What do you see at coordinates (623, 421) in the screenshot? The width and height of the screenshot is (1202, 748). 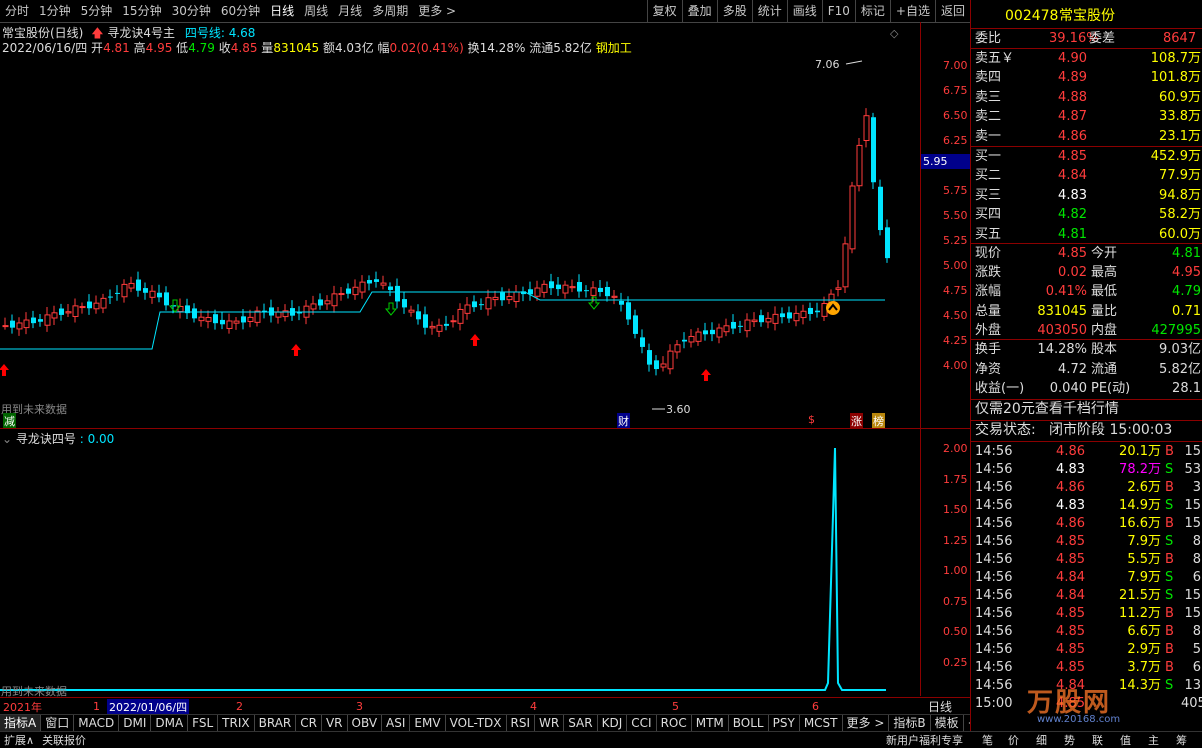 I see `badge-cai: 财` at bounding box center [623, 421].